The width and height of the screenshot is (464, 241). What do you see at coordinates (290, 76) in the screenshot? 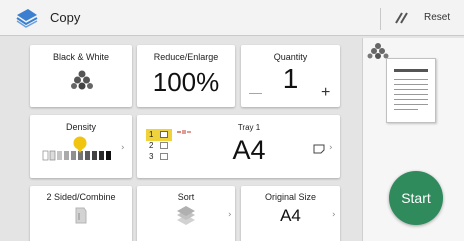
I see `quantity-tile: Quantity 1 — +` at bounding box center [290, 76].